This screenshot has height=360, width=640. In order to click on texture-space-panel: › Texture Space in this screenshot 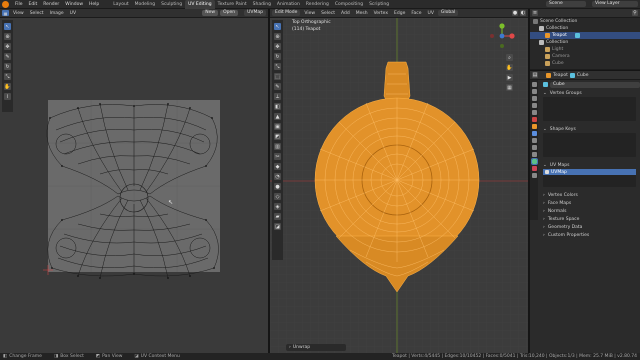, I will do `click(589, 219)`.